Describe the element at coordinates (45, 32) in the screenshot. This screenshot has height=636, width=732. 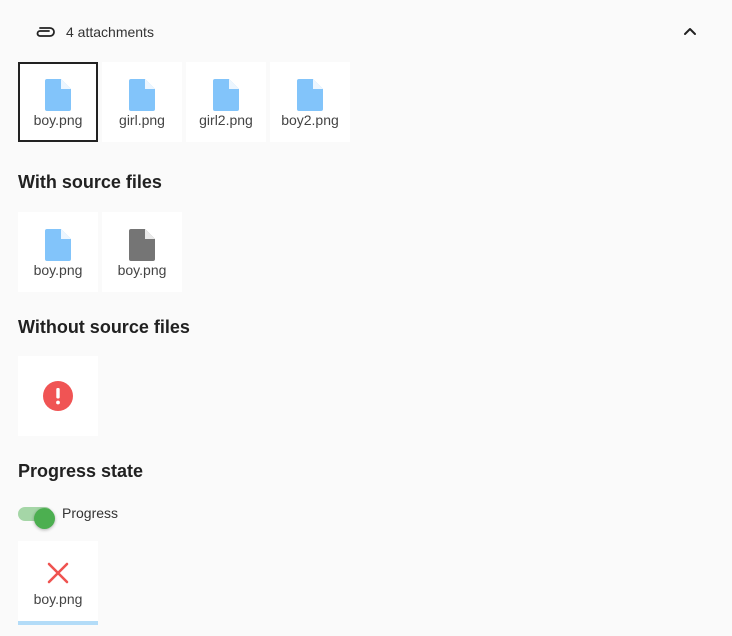
I see `paperclip-icon` at that location.